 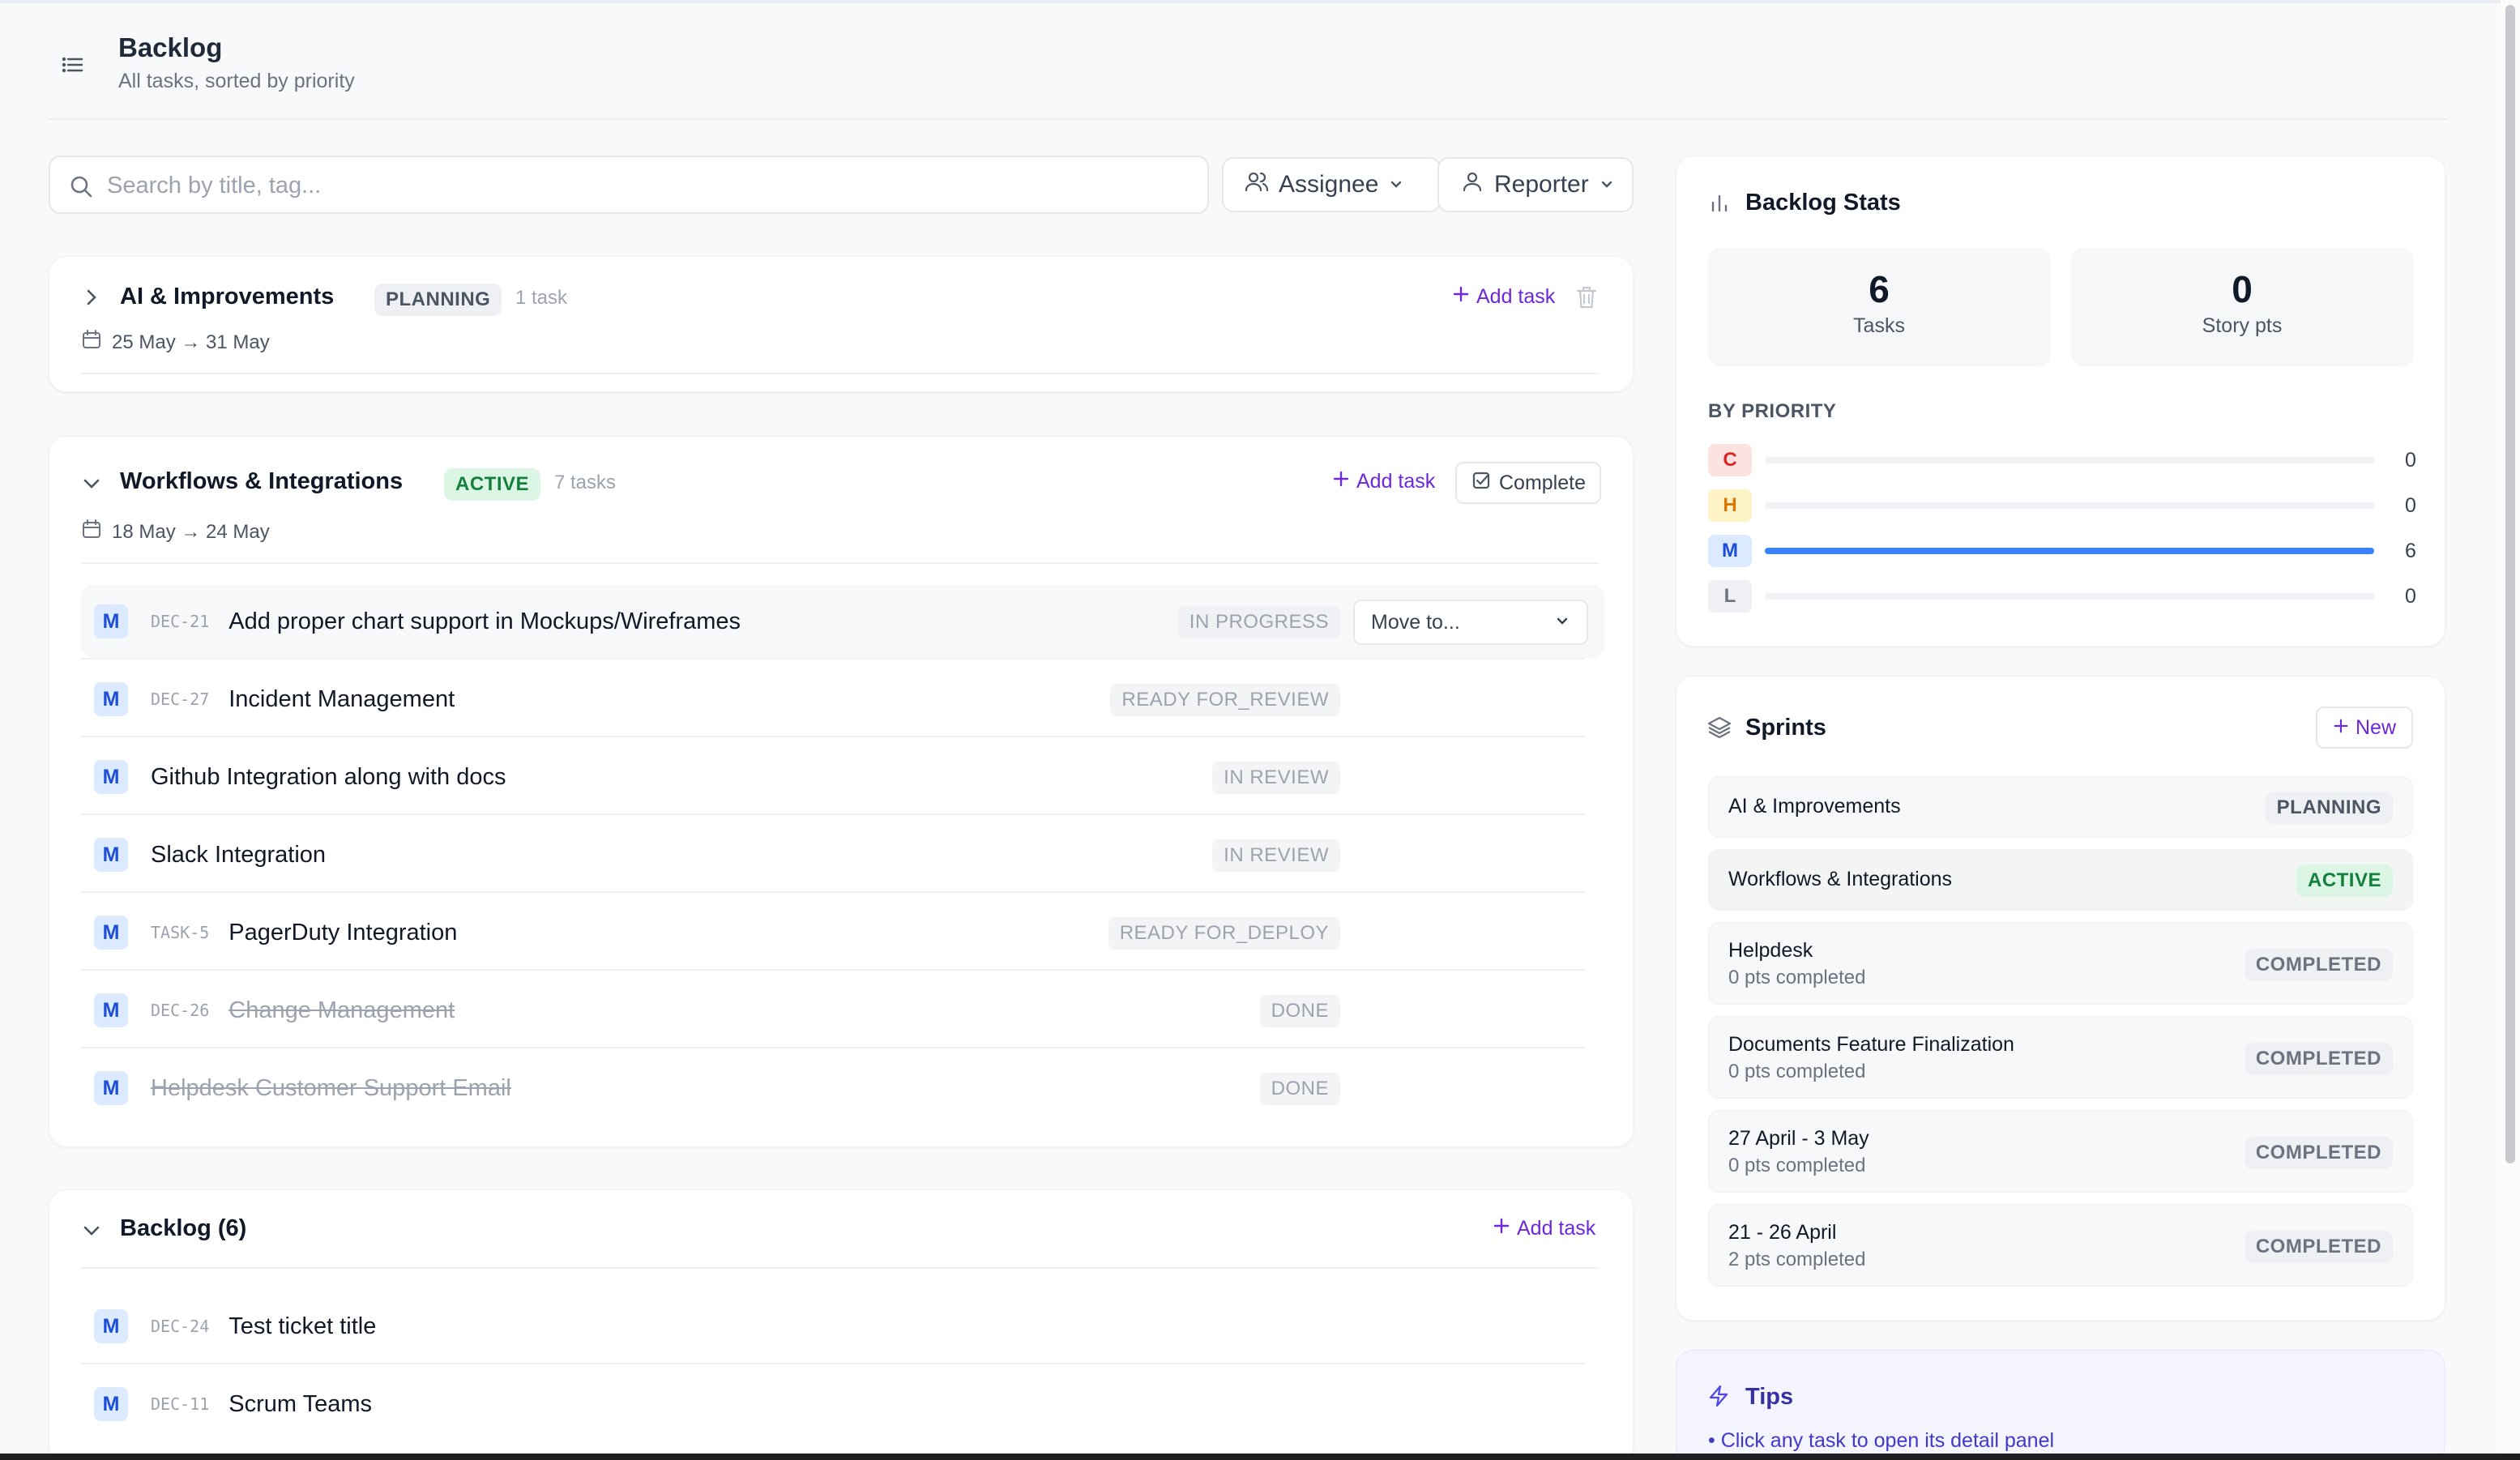 What do you see at coordinates (1785, 728) in the screenshot?
I see `sprints-title: Sprints` at bounding box center [1785, 728].